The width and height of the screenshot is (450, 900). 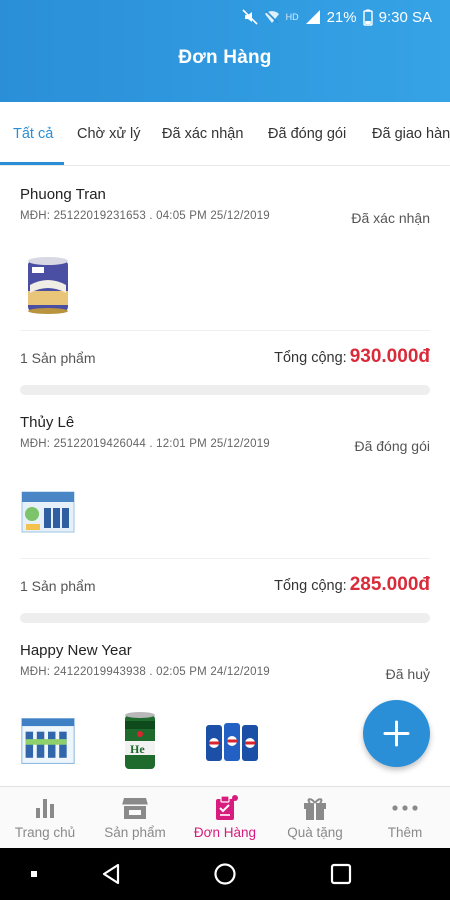 What do you see at coordinates (225, 832) in the screenshot?
I see `nav-label: Đơn Hàng` at bounding box center [225, 832].